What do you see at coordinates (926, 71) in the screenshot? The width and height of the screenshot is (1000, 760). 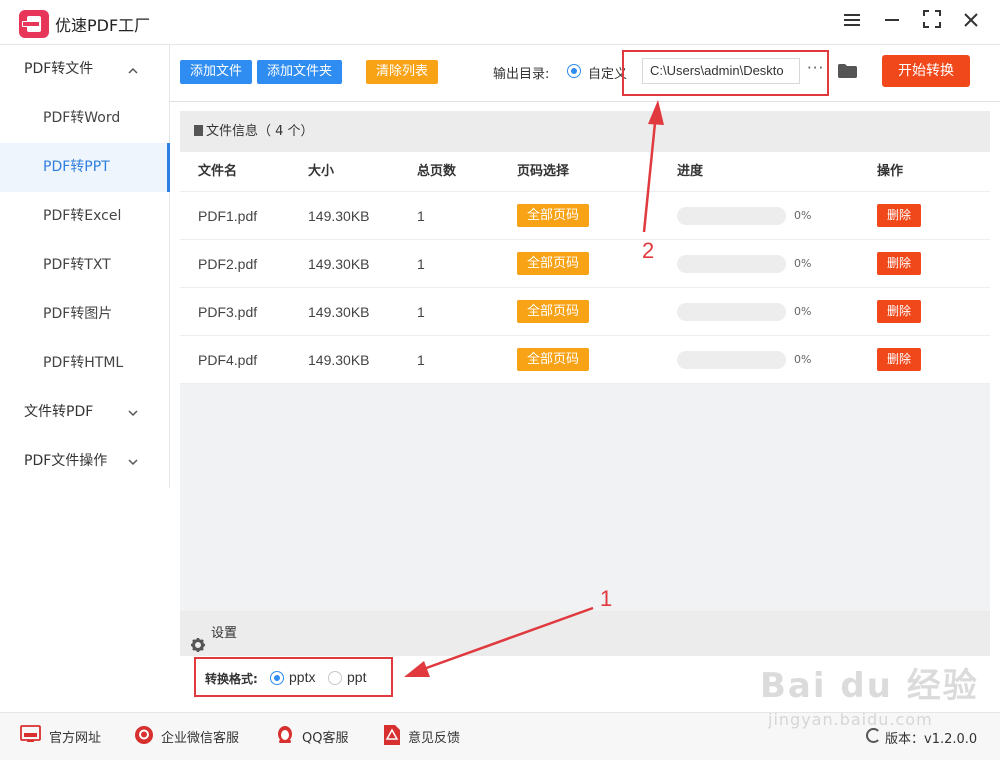 I see `start-convert-button: 开始转换` at bounding box center [926, 71].